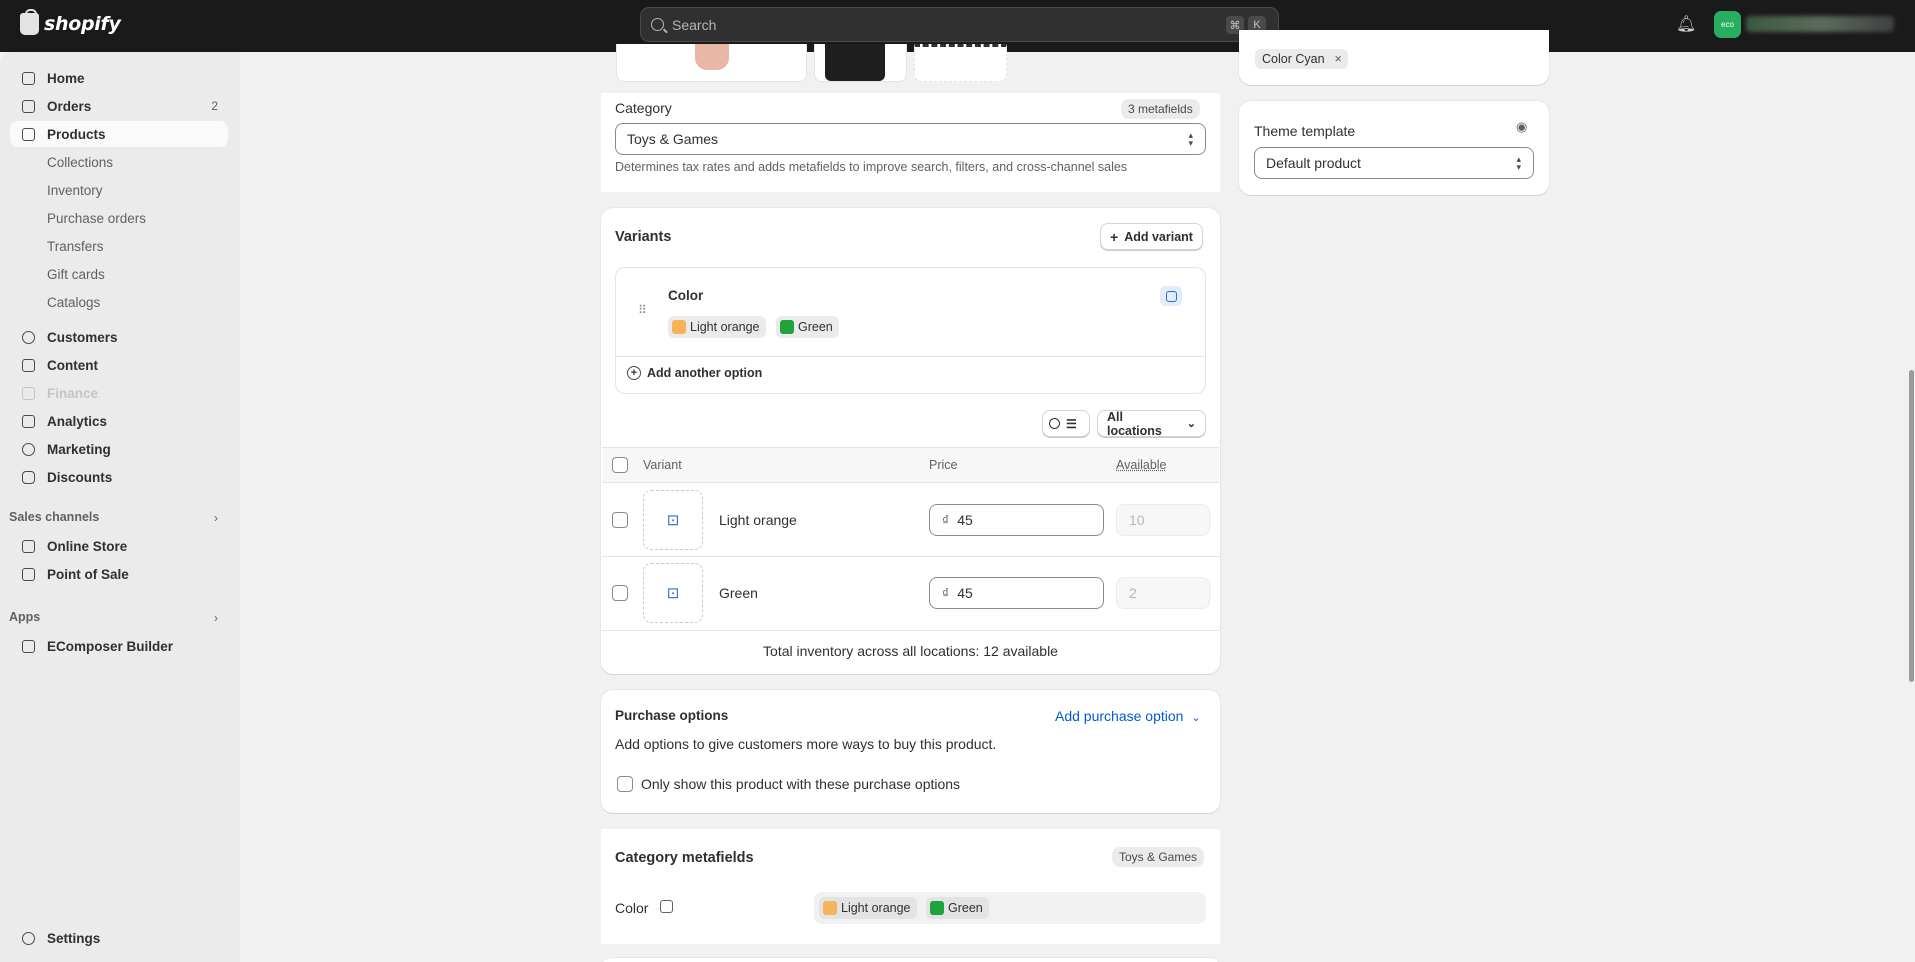 The image size is (1915, 962). I want to click on sidebar-item-finance: Finance, so click(119, 393).